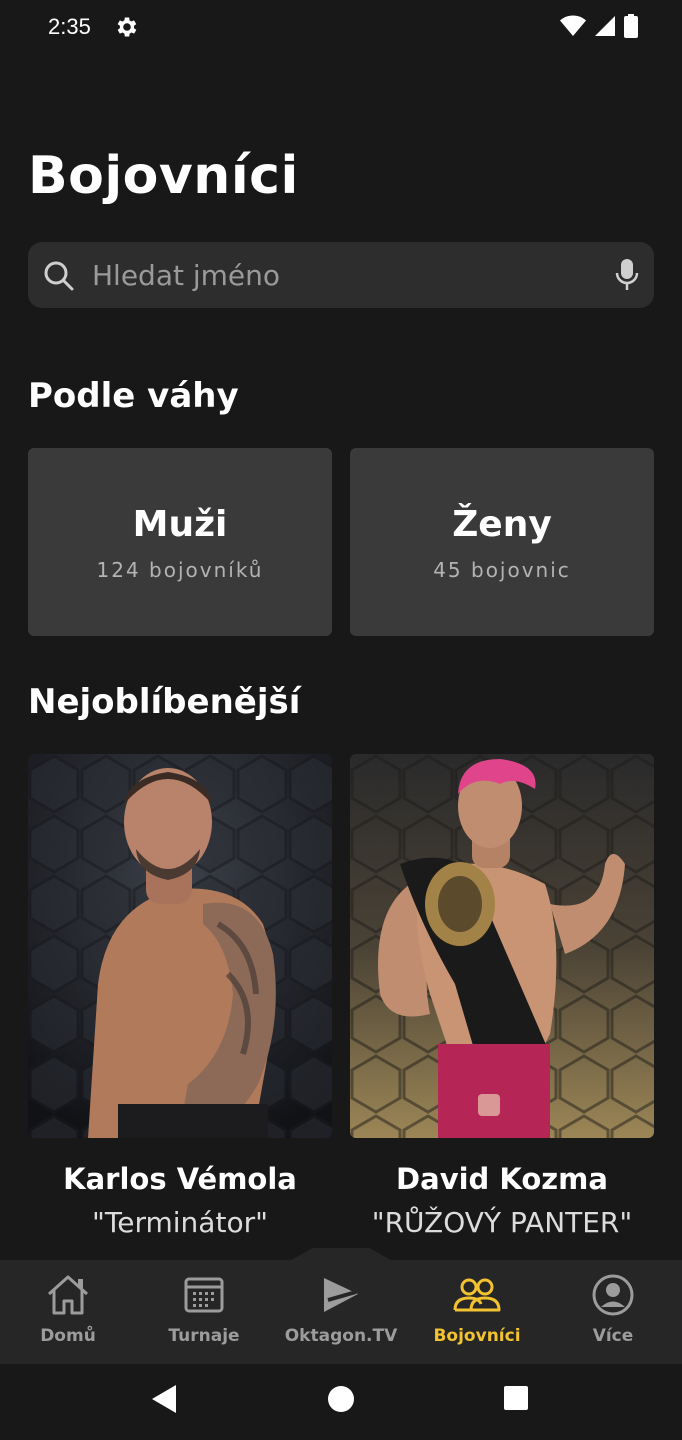 The width and height of the screenshot is (682, 1440). I want to click on nav-item-more: Více, so click(613, 1309).